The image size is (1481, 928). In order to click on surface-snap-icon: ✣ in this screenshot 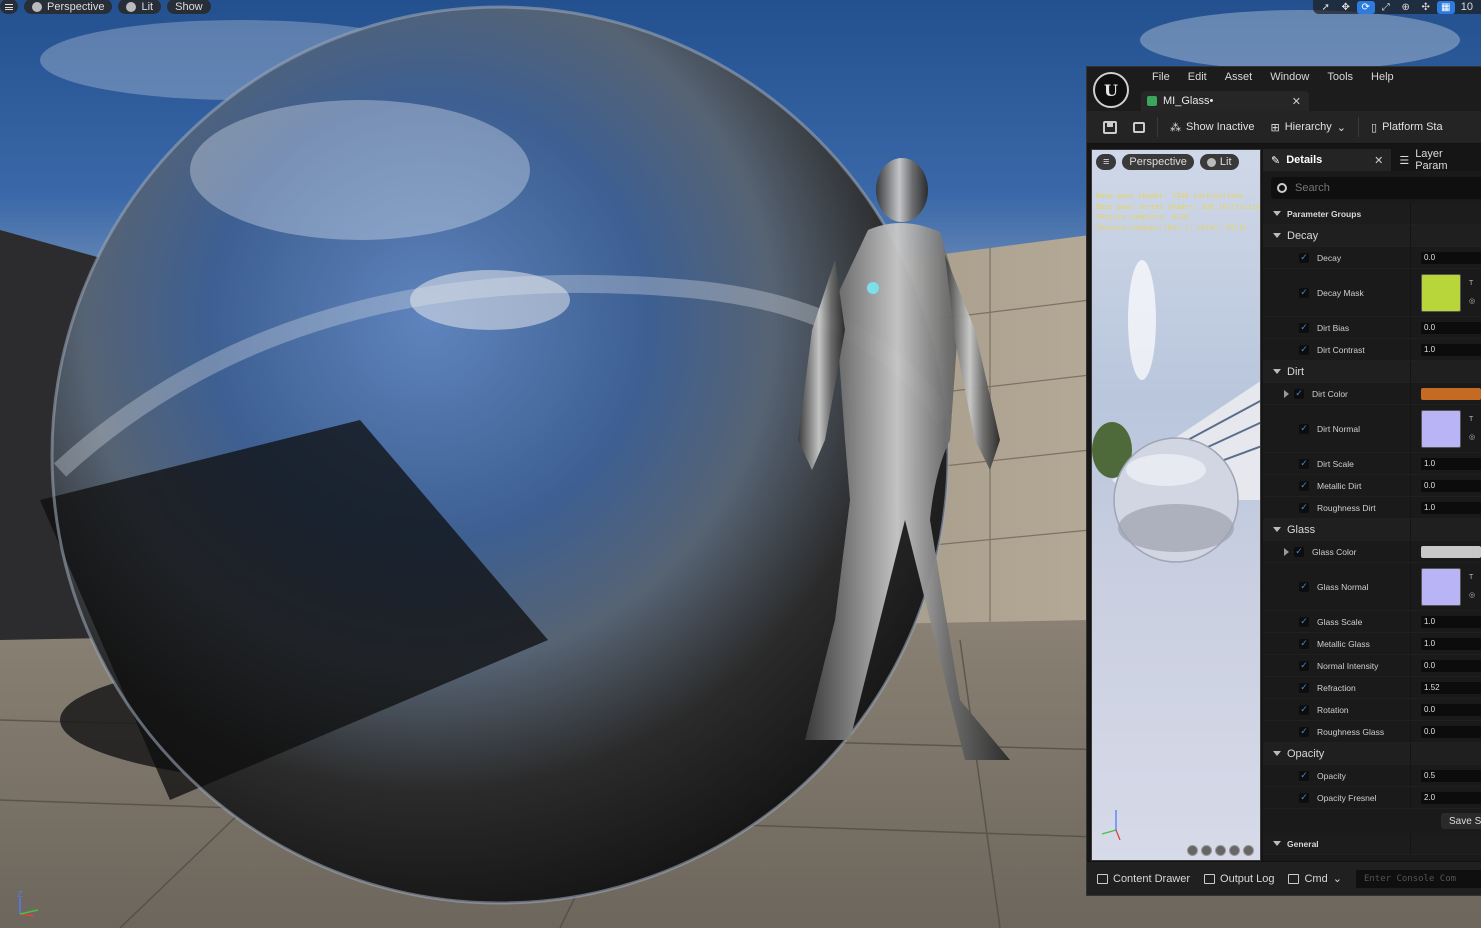, I will do `click(1426, 7)`.